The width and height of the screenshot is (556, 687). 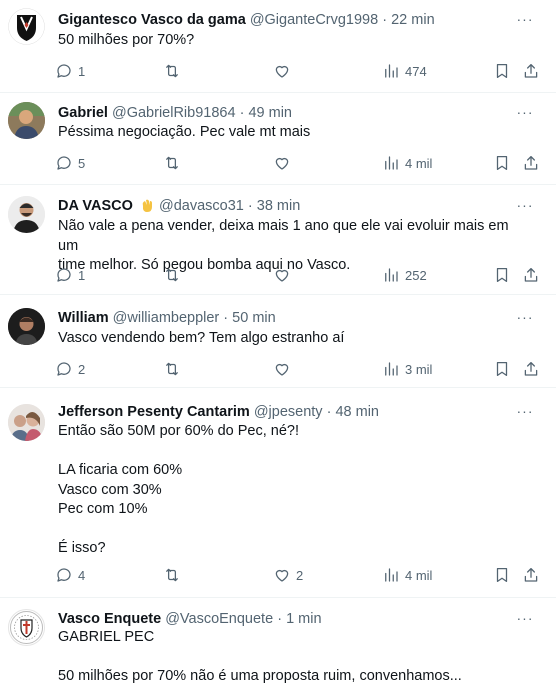 What do you see at coordinates (201, 338) in the screenshot?
I see `tweet-text-line: Vasco vendendo bem? Tem algo estranho aí` at bounding box center [201, 338].